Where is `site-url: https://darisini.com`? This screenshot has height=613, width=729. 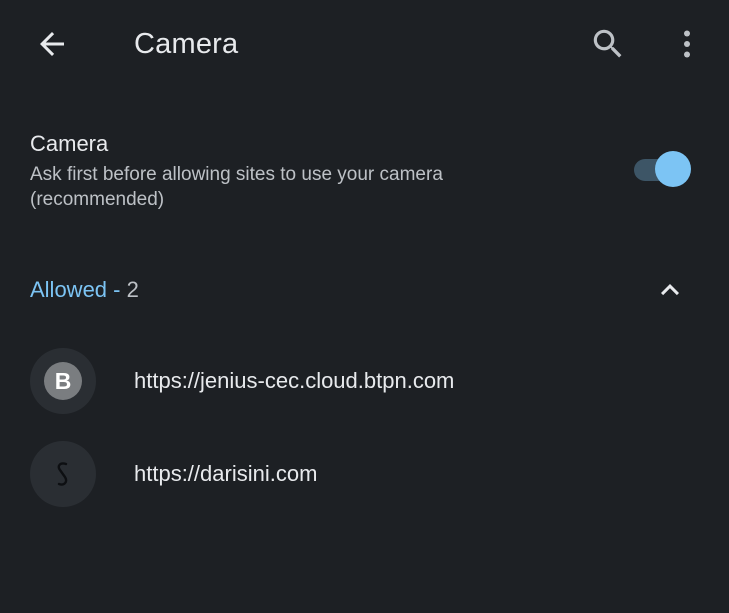
site-url: https://darisini.com is located at coordinates (226, 473).